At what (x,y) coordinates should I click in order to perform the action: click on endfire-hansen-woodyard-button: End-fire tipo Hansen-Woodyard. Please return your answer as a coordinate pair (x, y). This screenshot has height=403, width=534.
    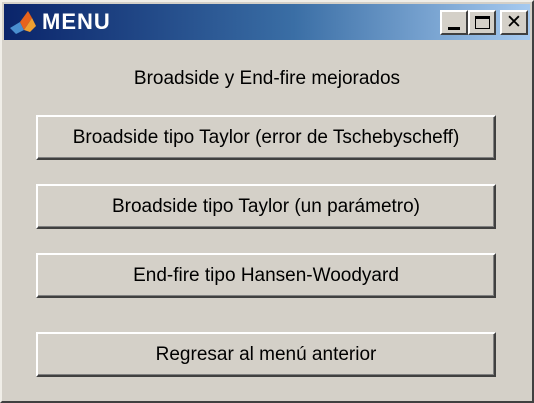
    Looking at the image, I should click on (266, 275).